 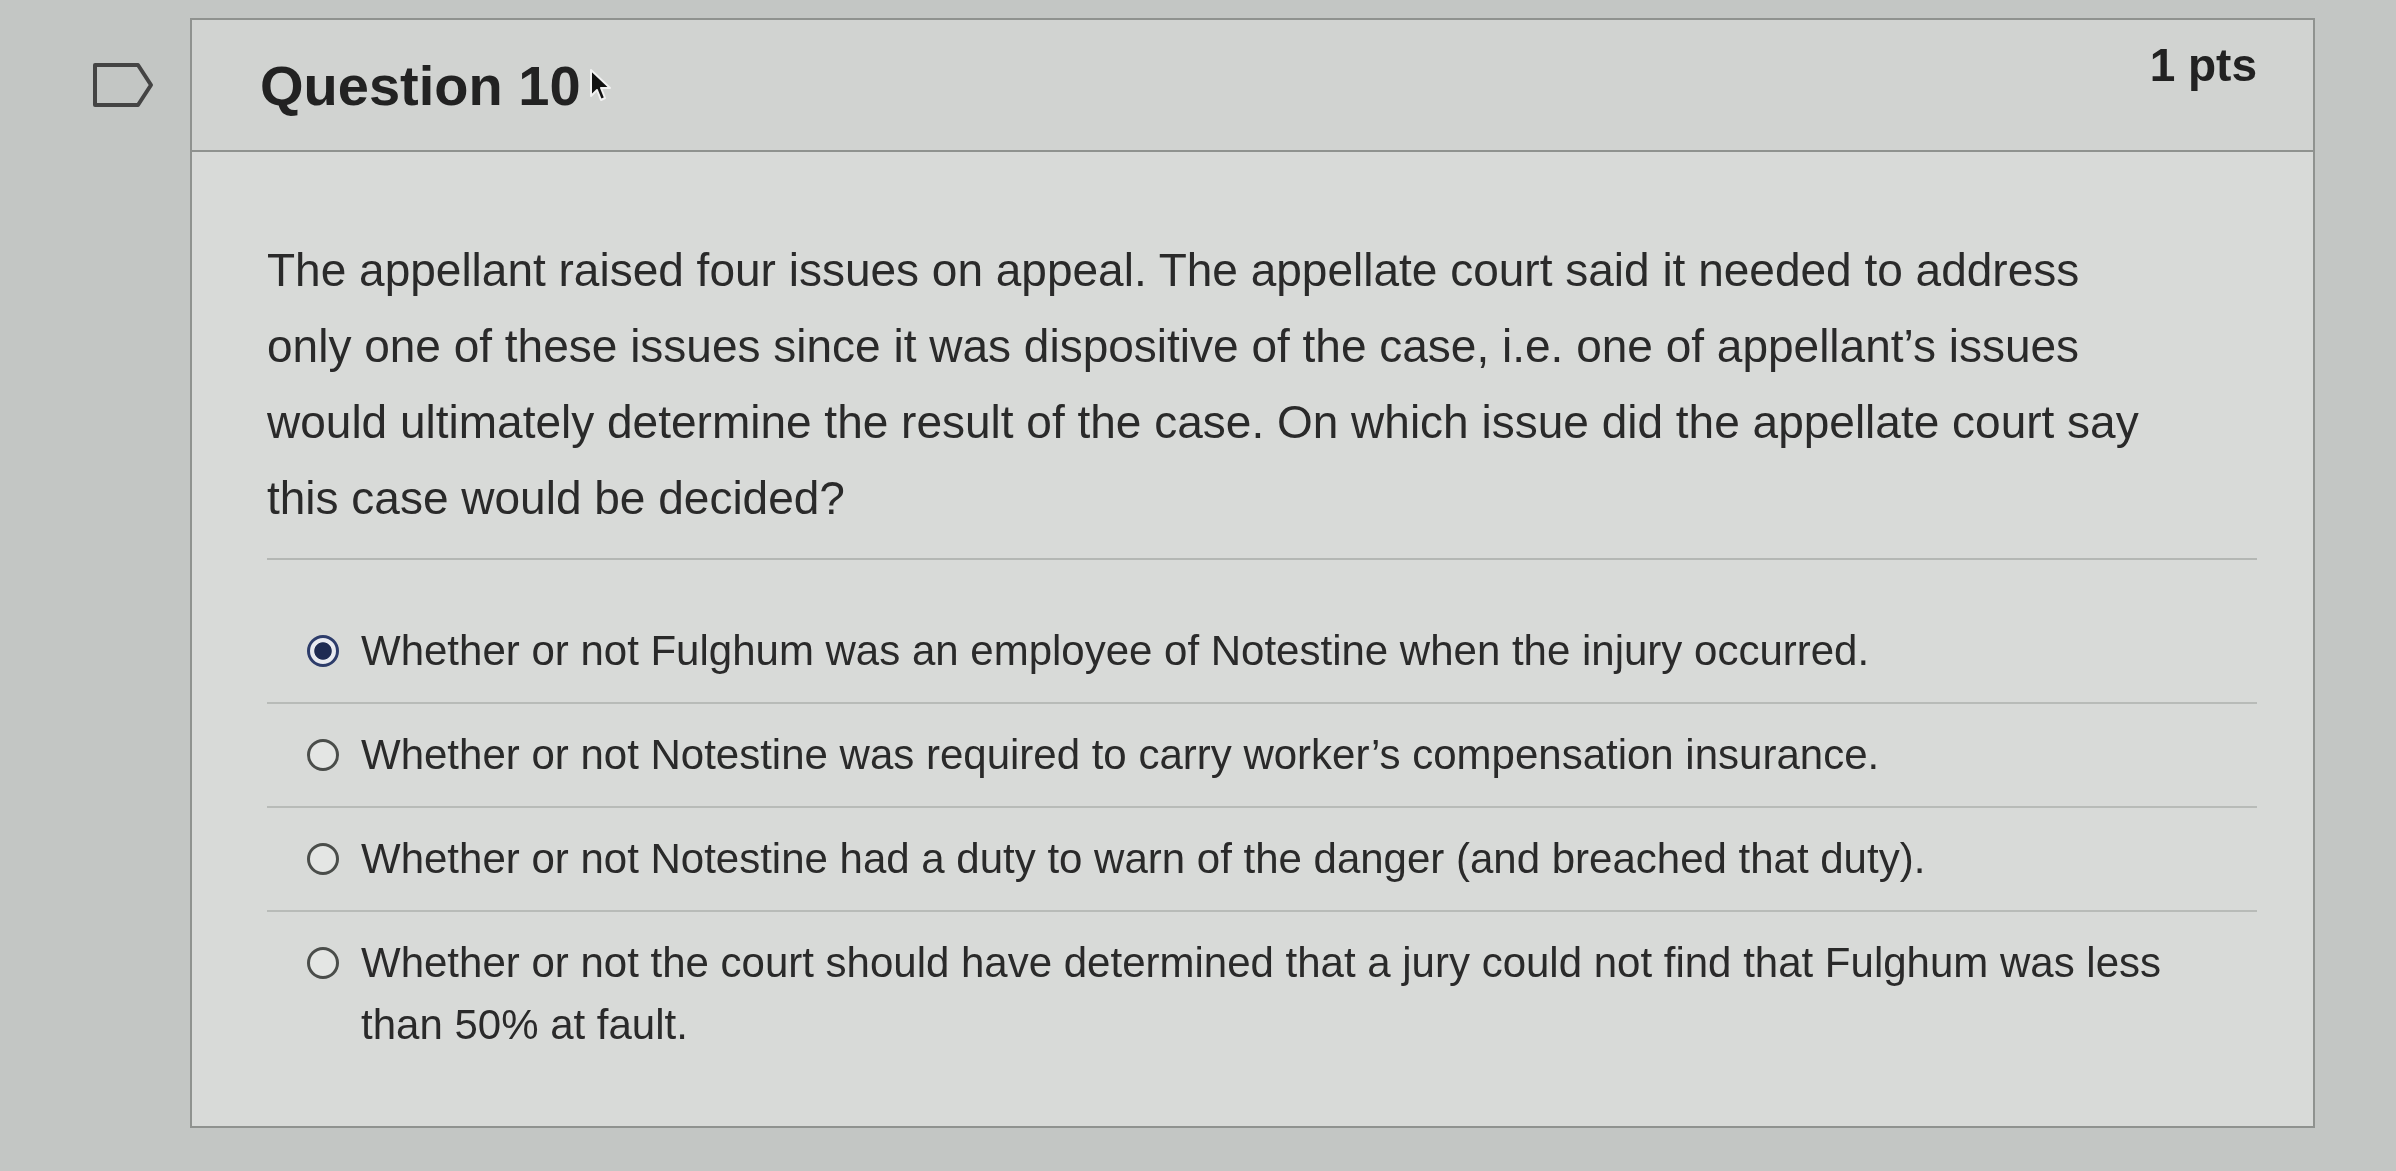 I want to click on answer-option-label: Whether or not Notestine was required to carry worker’s compensation insurance., so click(x=1301, y=755).